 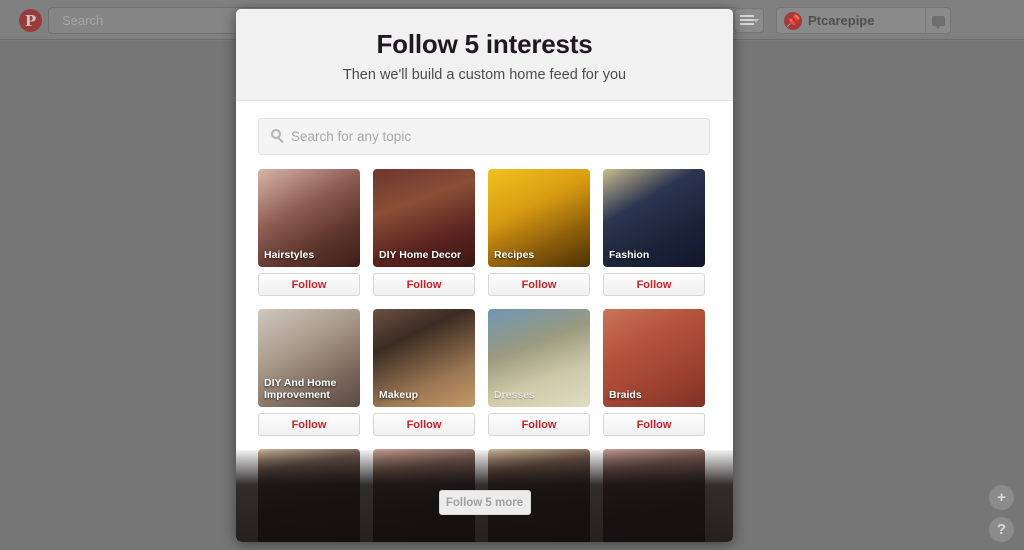 What do you see at coordinates (625, 394) in the screenshot?
I see `interest-label: Braids` at bounding box center [625, 394].